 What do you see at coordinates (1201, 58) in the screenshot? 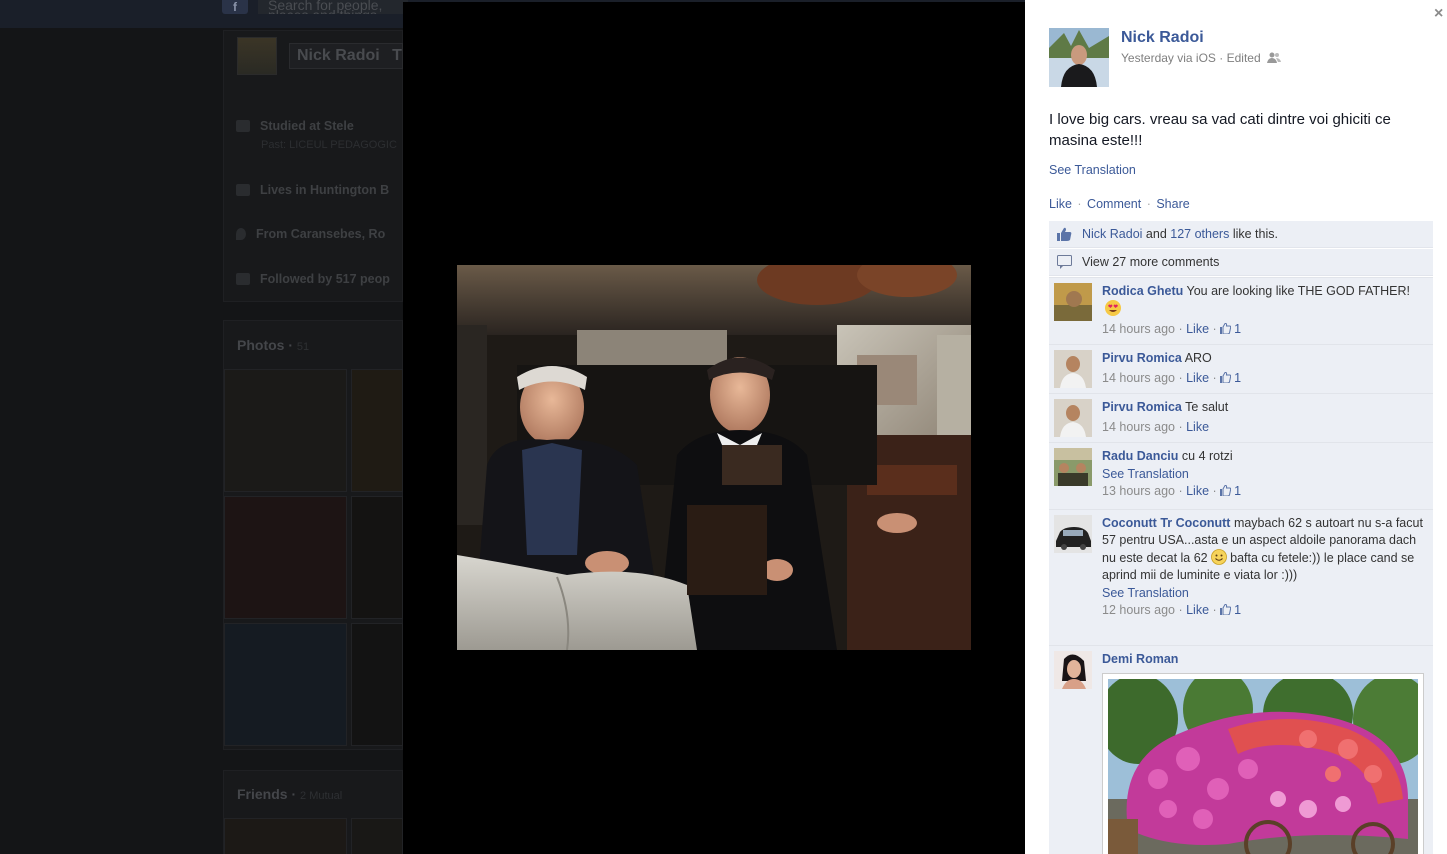
I see `post-meta: Yesterday via iOS · Edited` at bounding box center [1201, 58].